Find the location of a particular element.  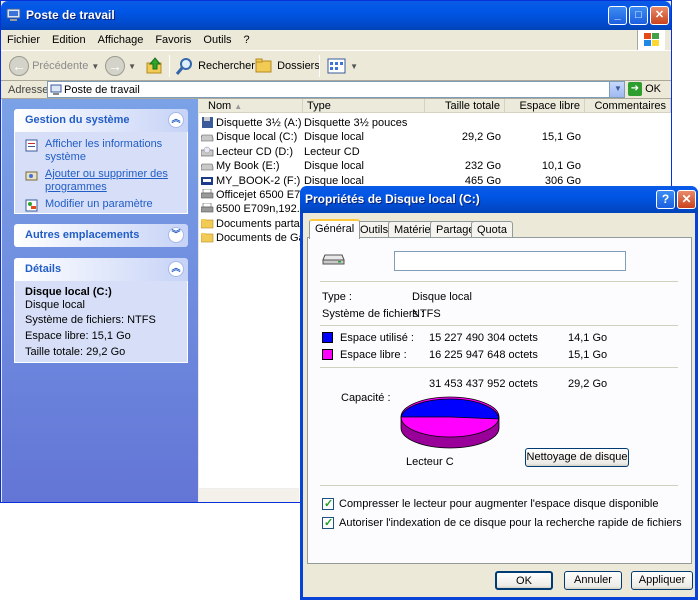

views-button: ▼ is located at coordinates (342, 66).